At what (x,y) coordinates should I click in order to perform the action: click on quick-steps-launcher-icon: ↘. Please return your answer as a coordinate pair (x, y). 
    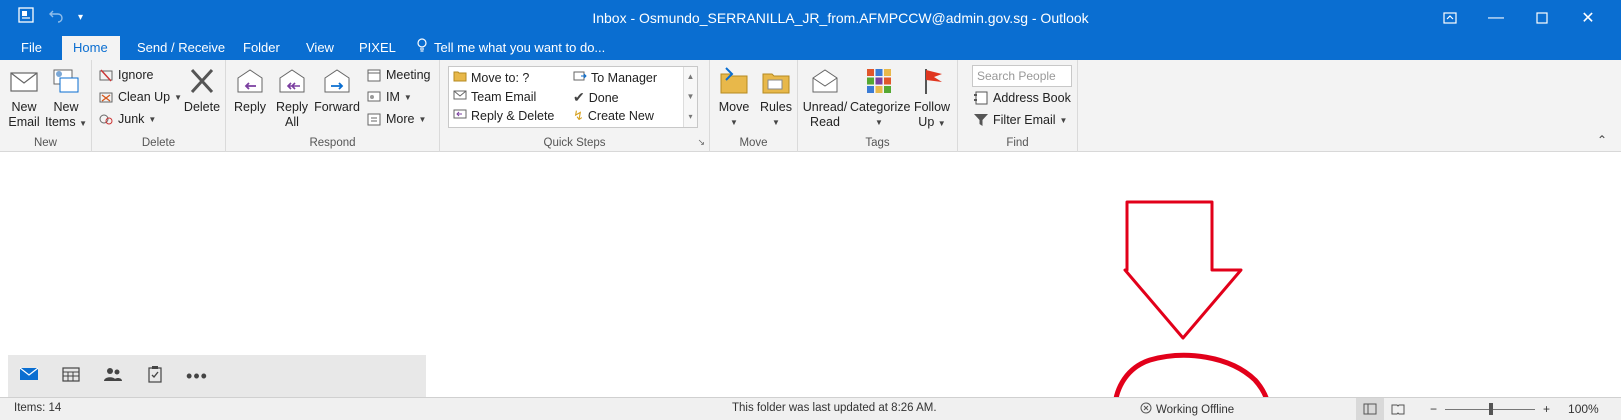
    Looking at the image, I should click on (701, 142).